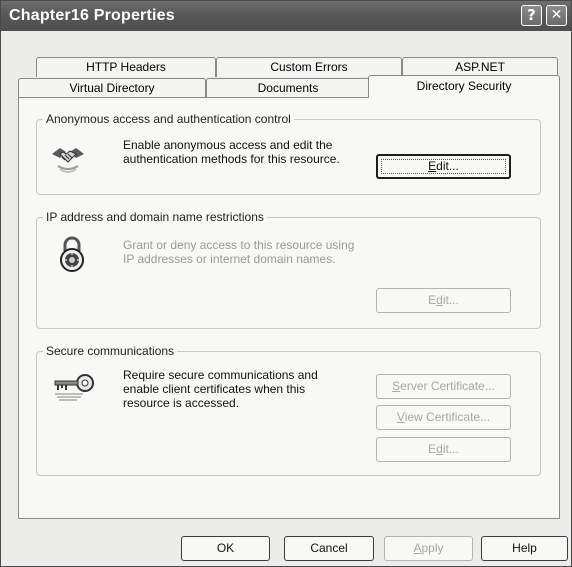 This screenshot has width=572, height=567. I want to click on desc-line: resource is accessed., so click(181, 403).